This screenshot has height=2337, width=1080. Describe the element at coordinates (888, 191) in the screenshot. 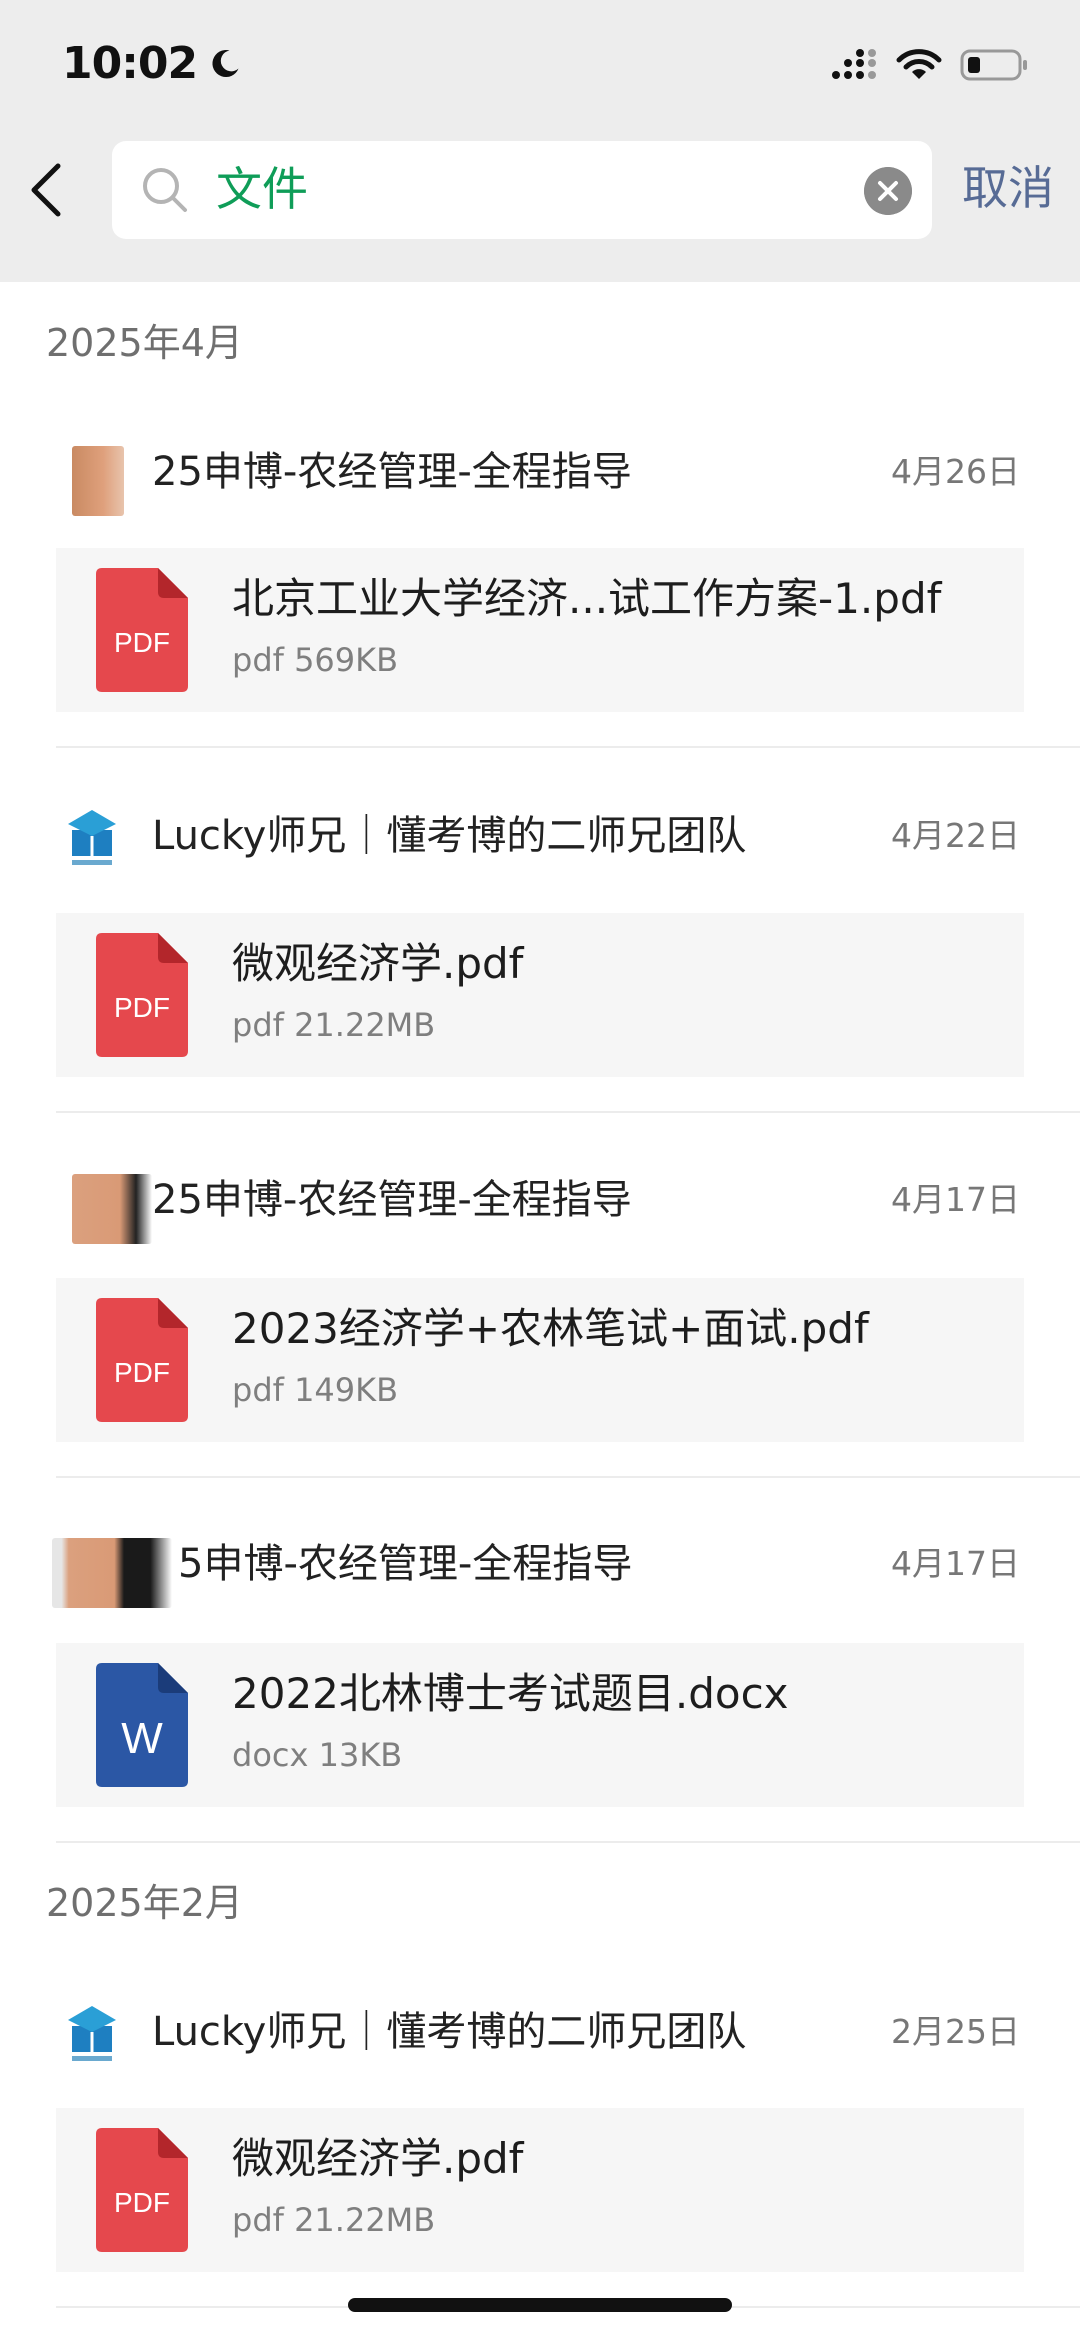

I see `clear-search-button` at that location.